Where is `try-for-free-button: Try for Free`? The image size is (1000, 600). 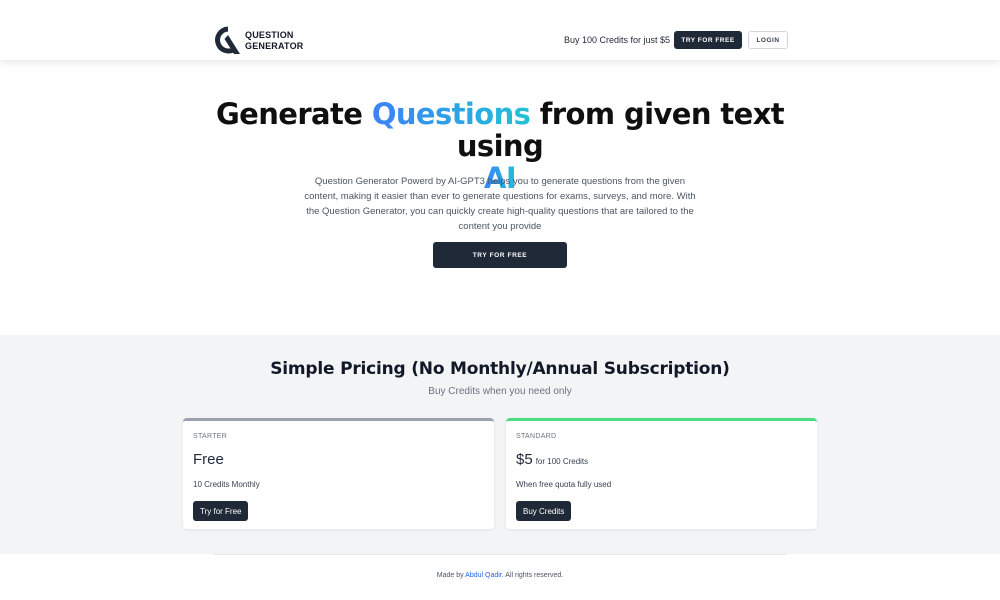 try-for-free-button: Try for Free is located at coordinates (221, 511).